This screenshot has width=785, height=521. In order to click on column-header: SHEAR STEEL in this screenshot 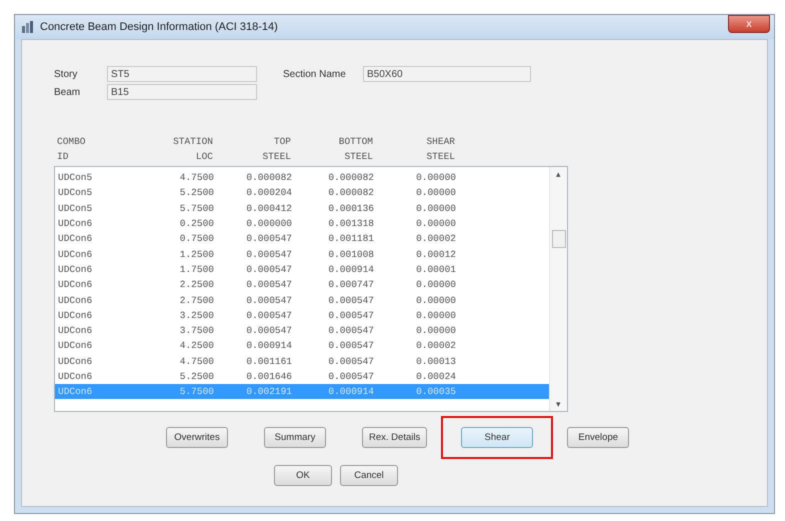, I will do `click(440, 149)`.